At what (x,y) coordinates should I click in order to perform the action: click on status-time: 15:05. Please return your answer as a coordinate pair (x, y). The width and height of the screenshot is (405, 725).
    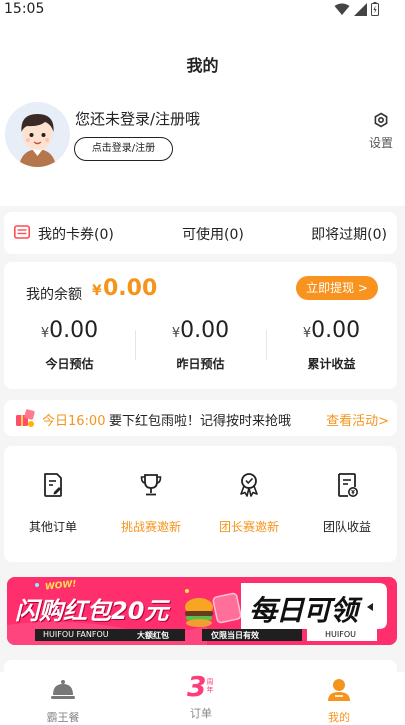
    Looking at the image, I should click on (24, 9).